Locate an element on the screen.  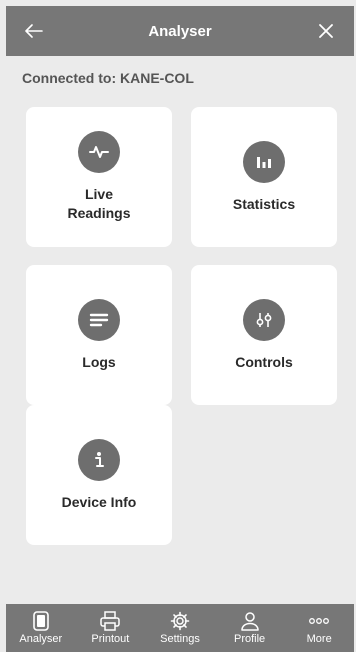
info-icon is located at coordinates (99, 459).